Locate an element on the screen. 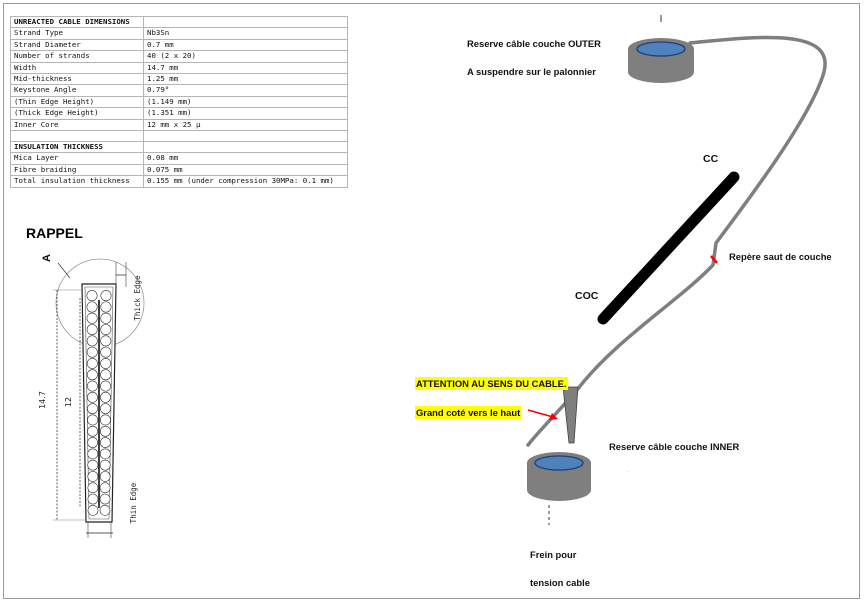 The height and width of the screenshot is (604, 865). inner-reserve-label: Reserve câble couche INNER is located at coordinates (674, 446).